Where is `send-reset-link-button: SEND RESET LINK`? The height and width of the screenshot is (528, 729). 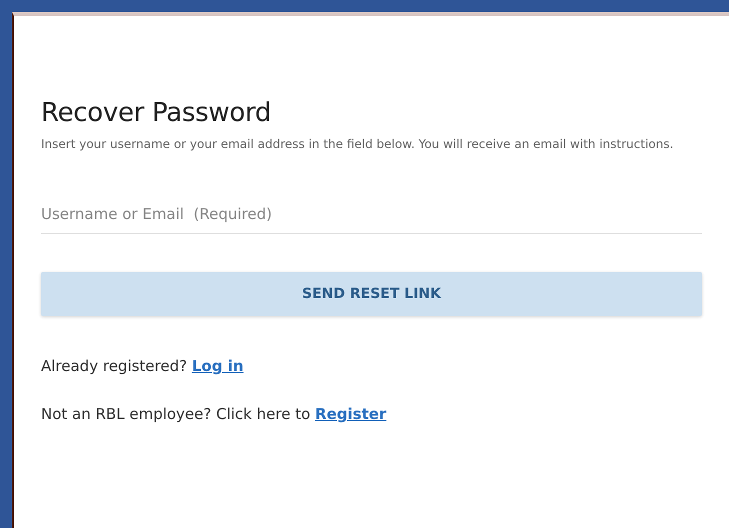 send-reset-link-button: SEND RESET LINK is located at coordinates (371, 294).